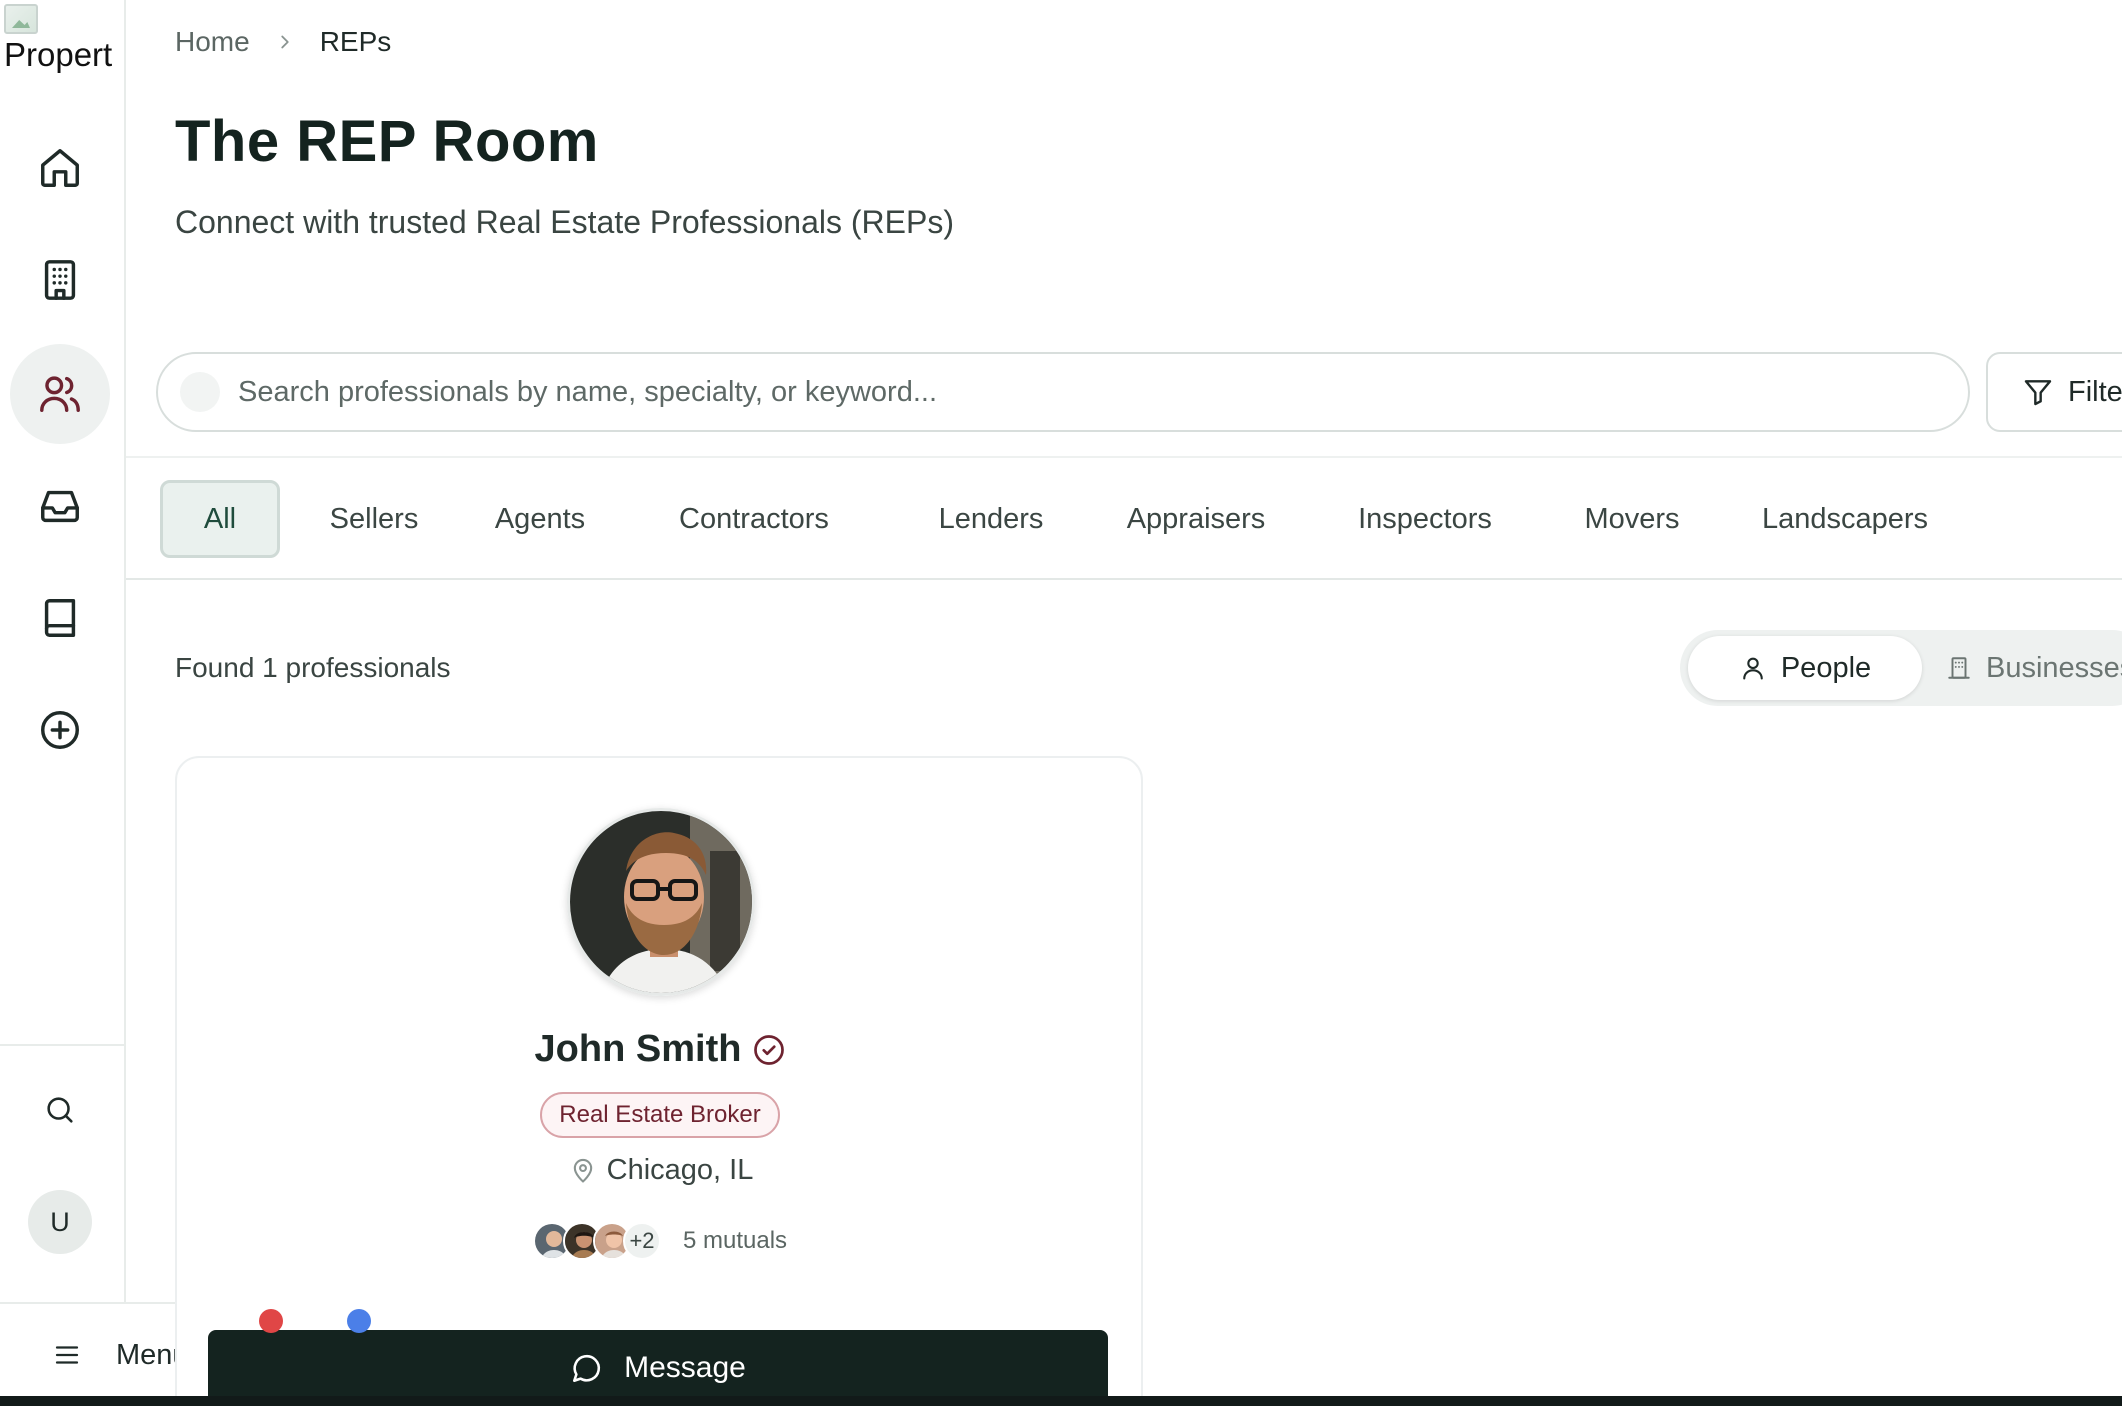  What do you see at coordinates (63, 1045) in the screenshot?
I see `sidebar-divider` at bounding box center [63, 1045].